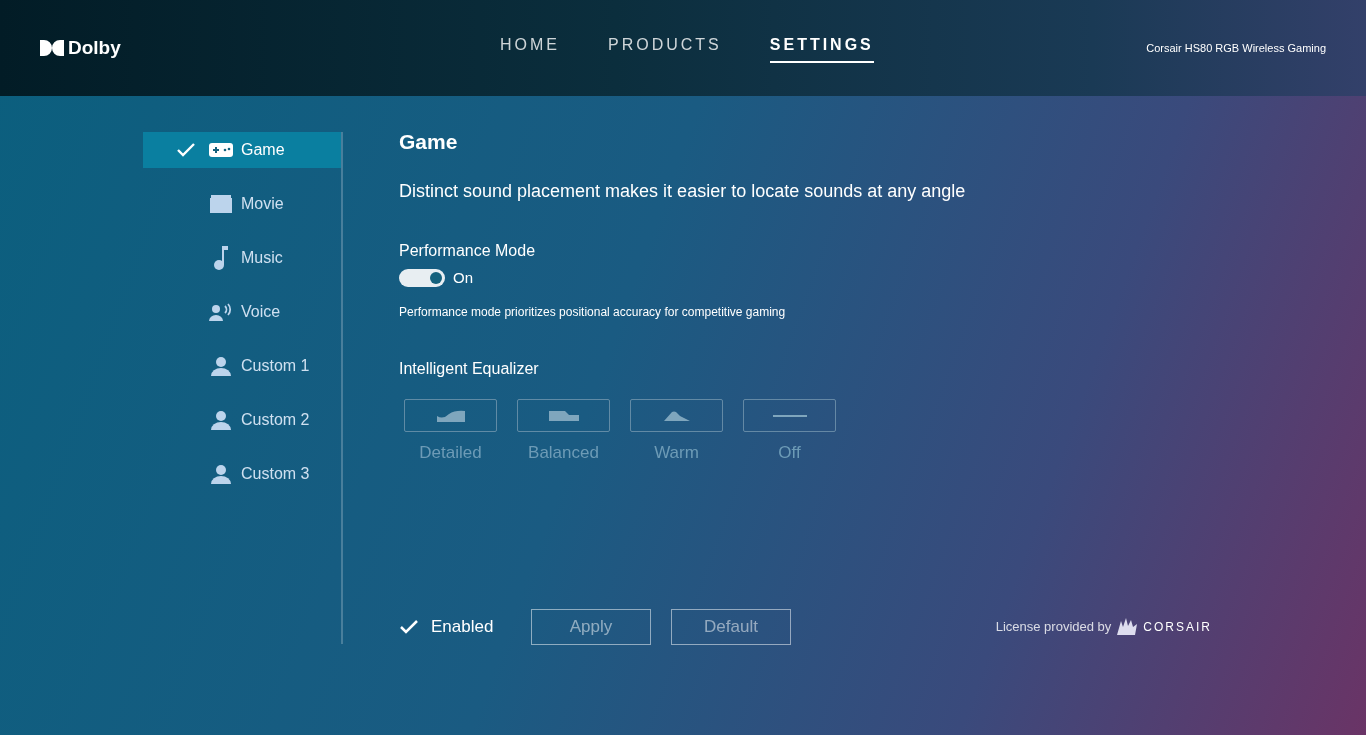 The width and height of the screenshot is (1366, 735). What do you see at coordinates (593, 312) in the screenshot?
I see `hint-text: Performance mode prioritizes positional accuracy for competitive gaming` at bounding box center [593, 312].